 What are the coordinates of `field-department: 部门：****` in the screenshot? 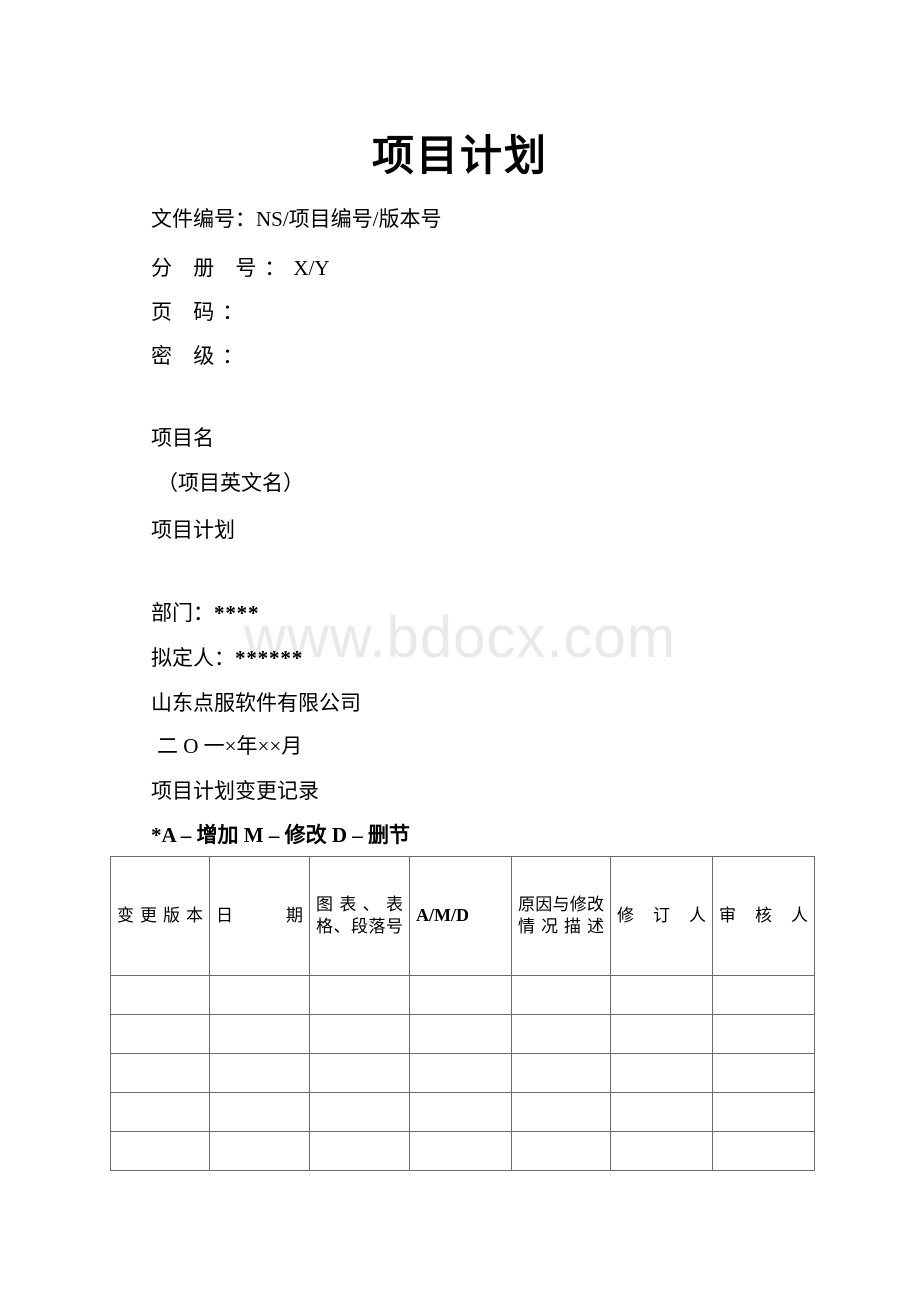 It's located at (205, 613).